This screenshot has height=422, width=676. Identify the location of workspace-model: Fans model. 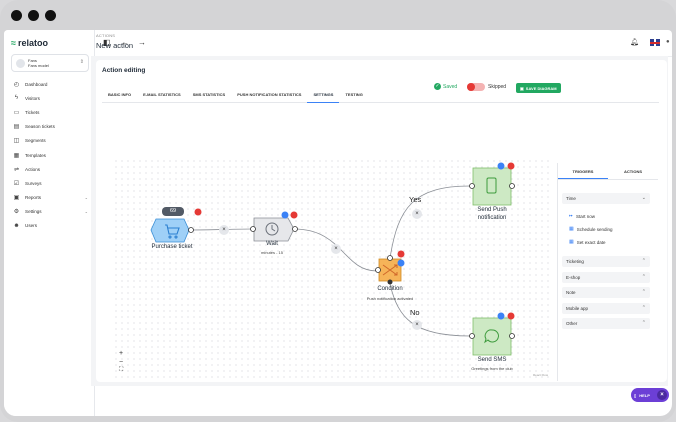
(38, 65).